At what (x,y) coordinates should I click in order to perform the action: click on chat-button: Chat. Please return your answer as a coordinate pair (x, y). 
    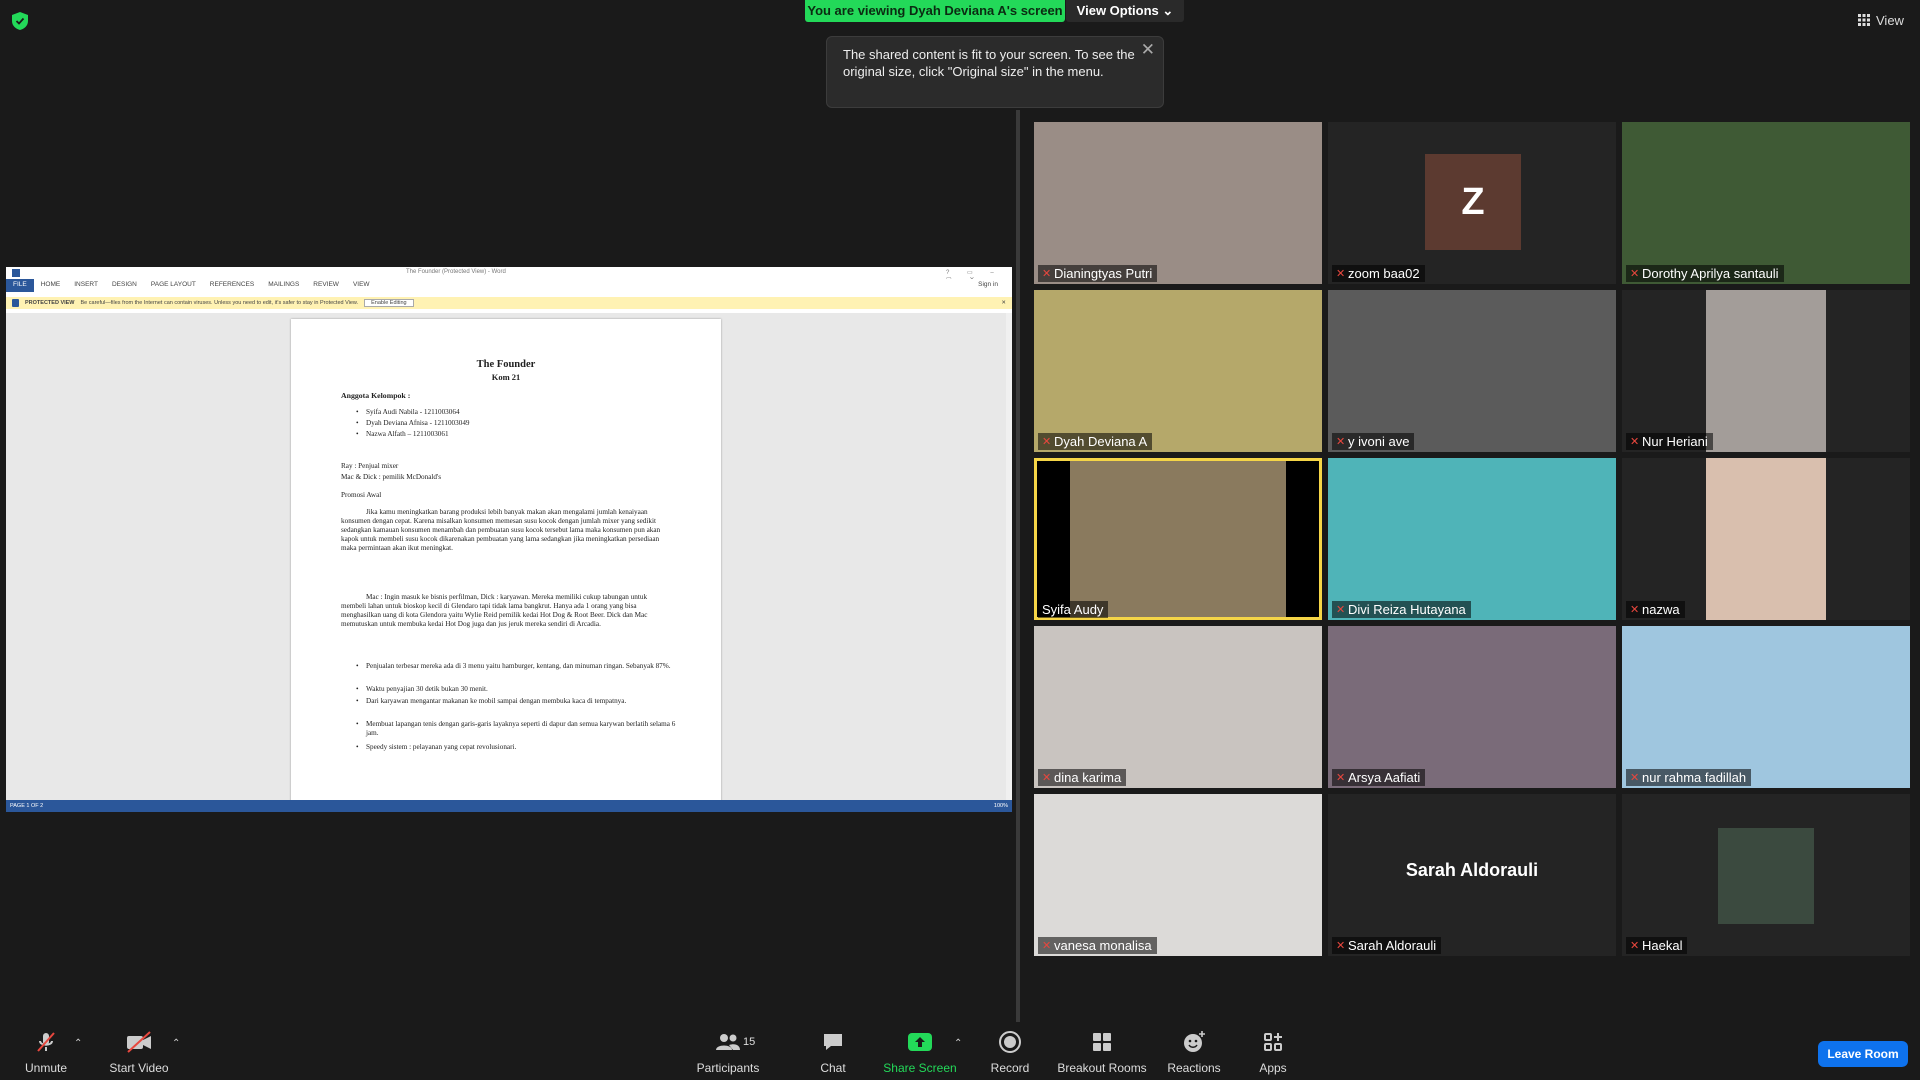
    Looking at the image, I should click on (833, 1052).